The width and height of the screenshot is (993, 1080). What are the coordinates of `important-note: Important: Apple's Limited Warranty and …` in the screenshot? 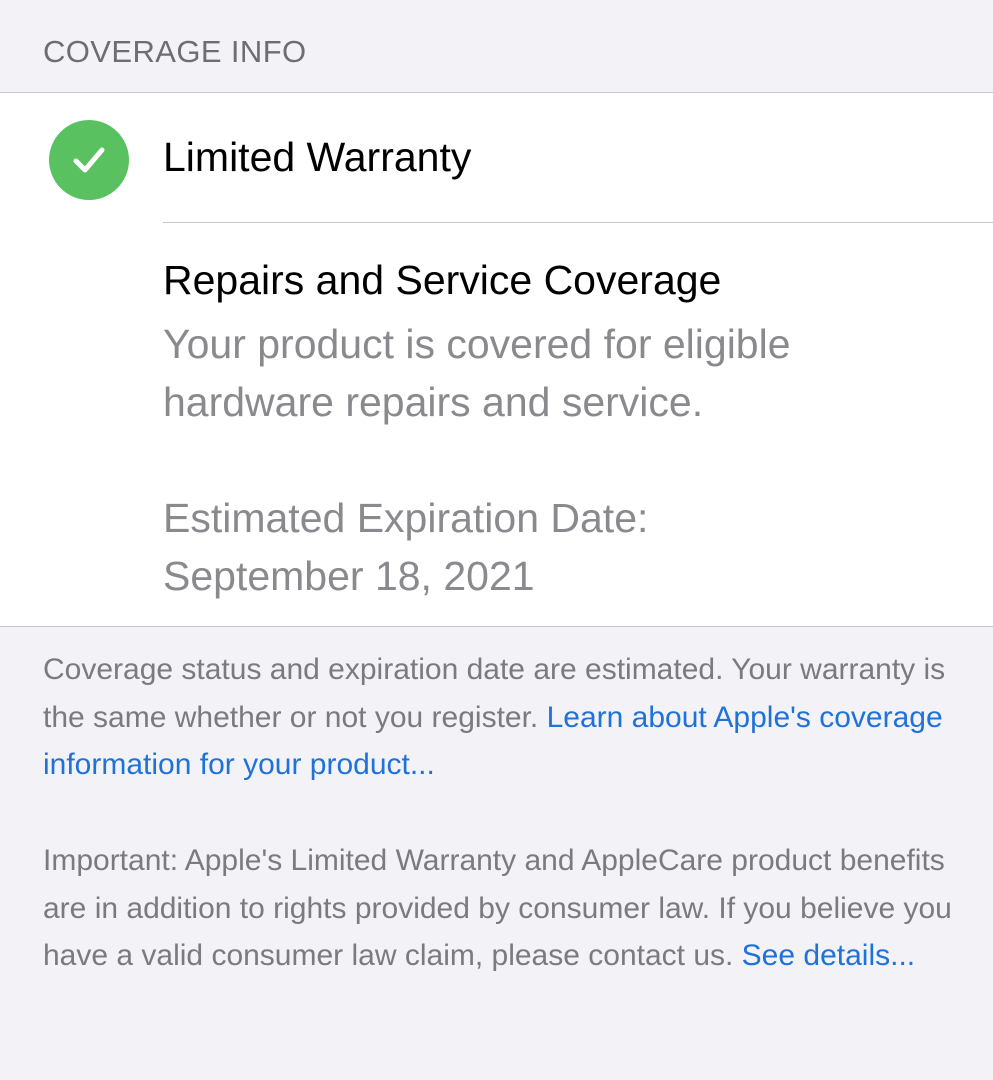 It's located at (503, 908).